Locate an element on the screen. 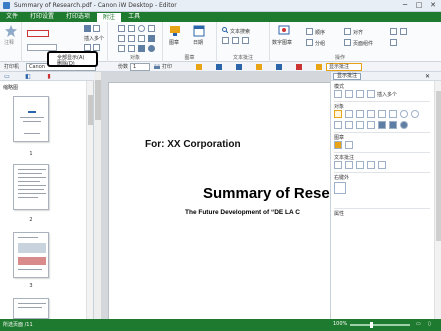 The height and width of the screenshot is (331, 441). color-swatch is located at coordinates (38, 33).